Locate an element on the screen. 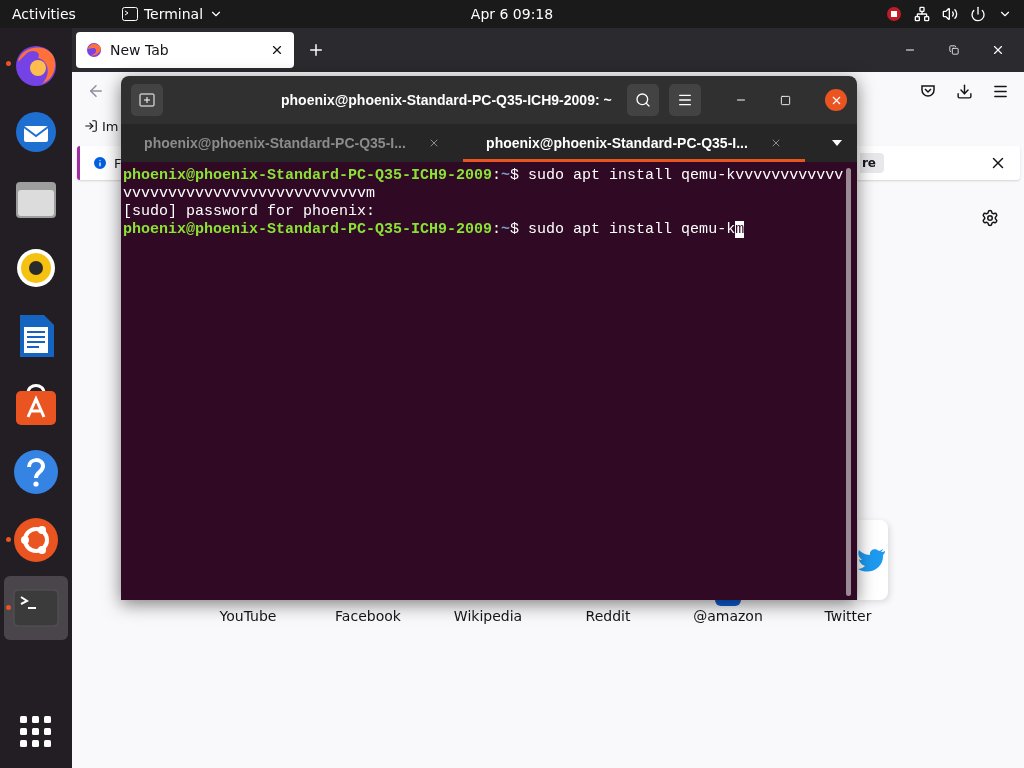 The height and width of the screenshot is (768, 1024). window-title: phoenix@phoenix-Standard-PC-Q35-ICH9-2009: ~ is located at coordinates (446, 100).